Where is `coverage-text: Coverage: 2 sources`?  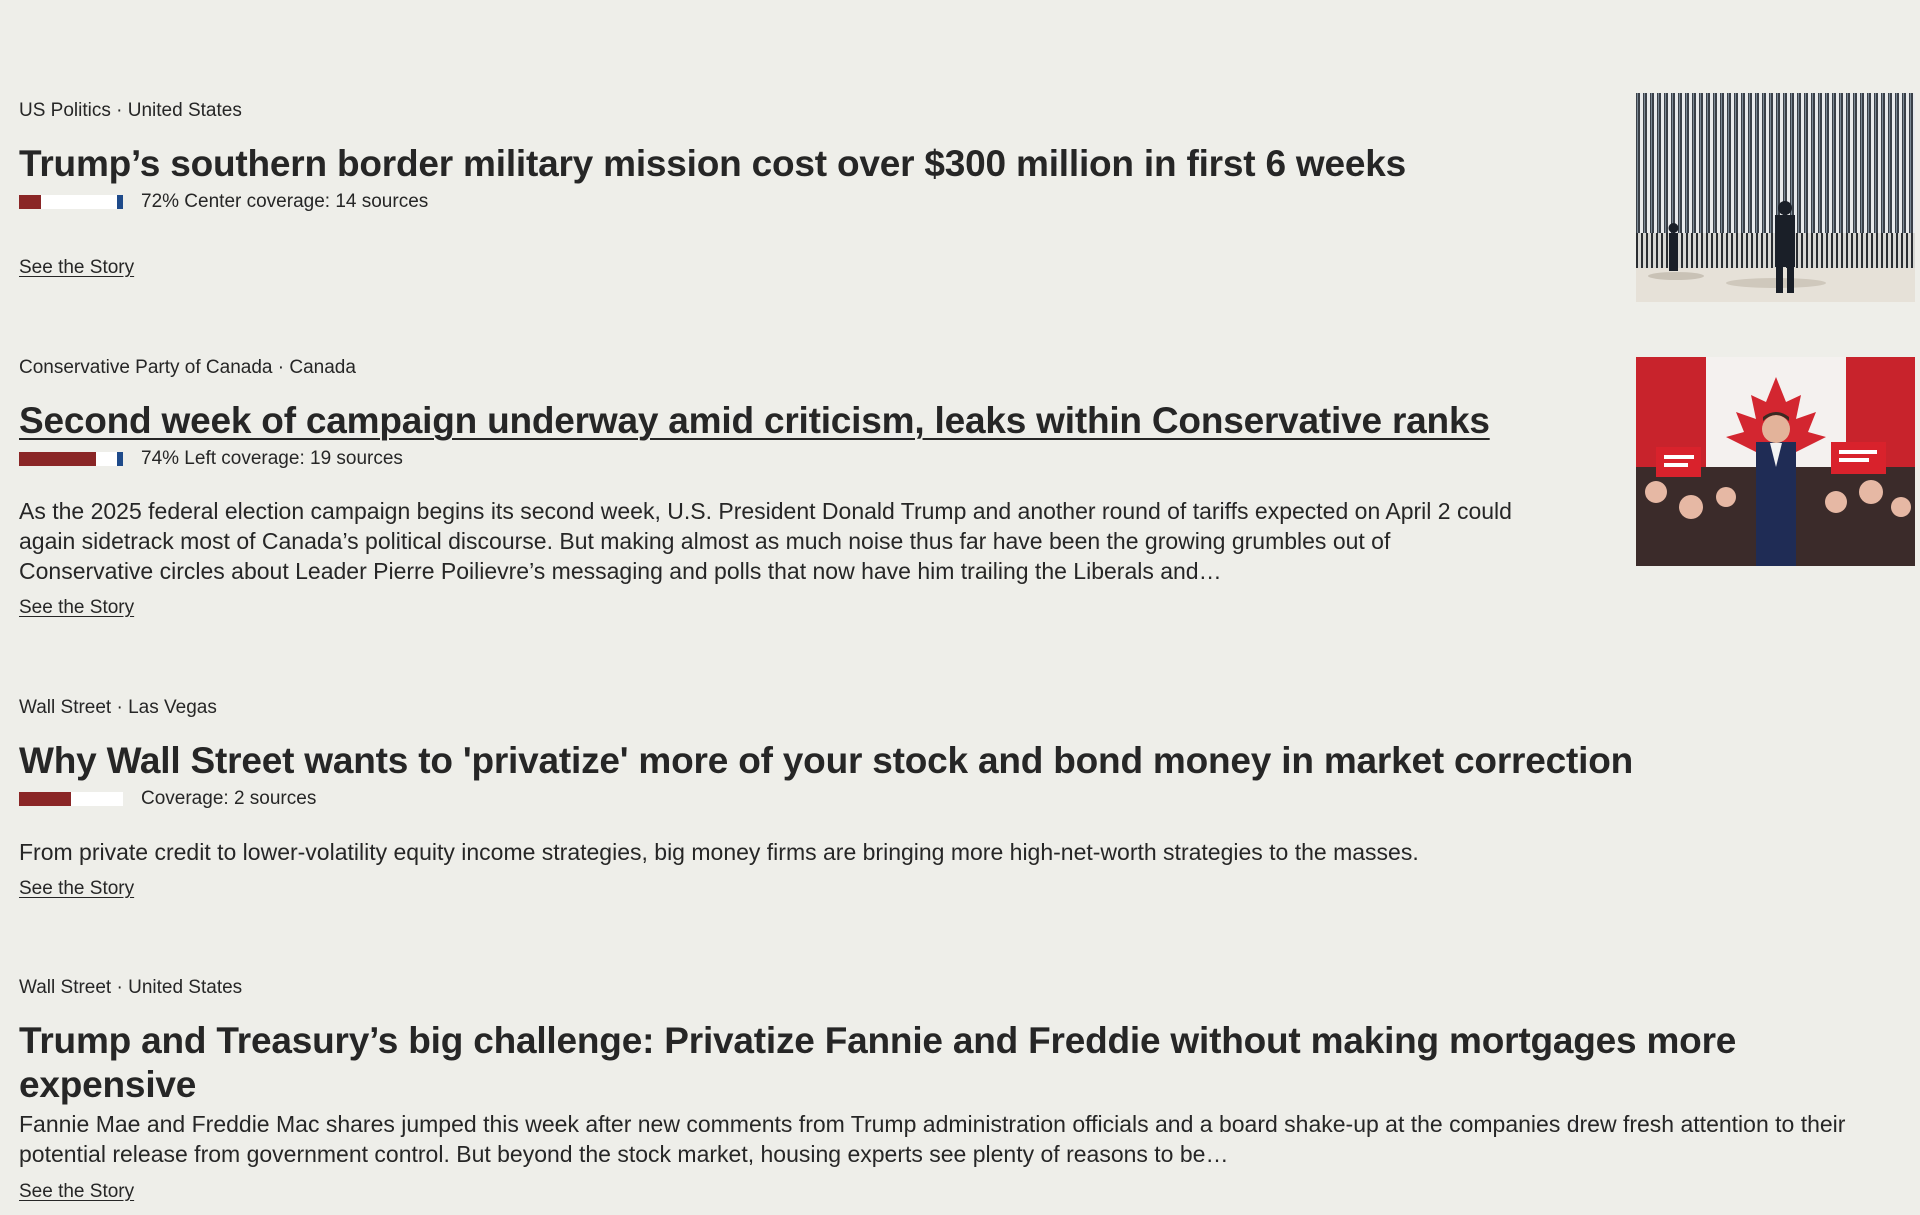
coverage-text: Coverage: 2 sources is located at coordinates (229, 798).